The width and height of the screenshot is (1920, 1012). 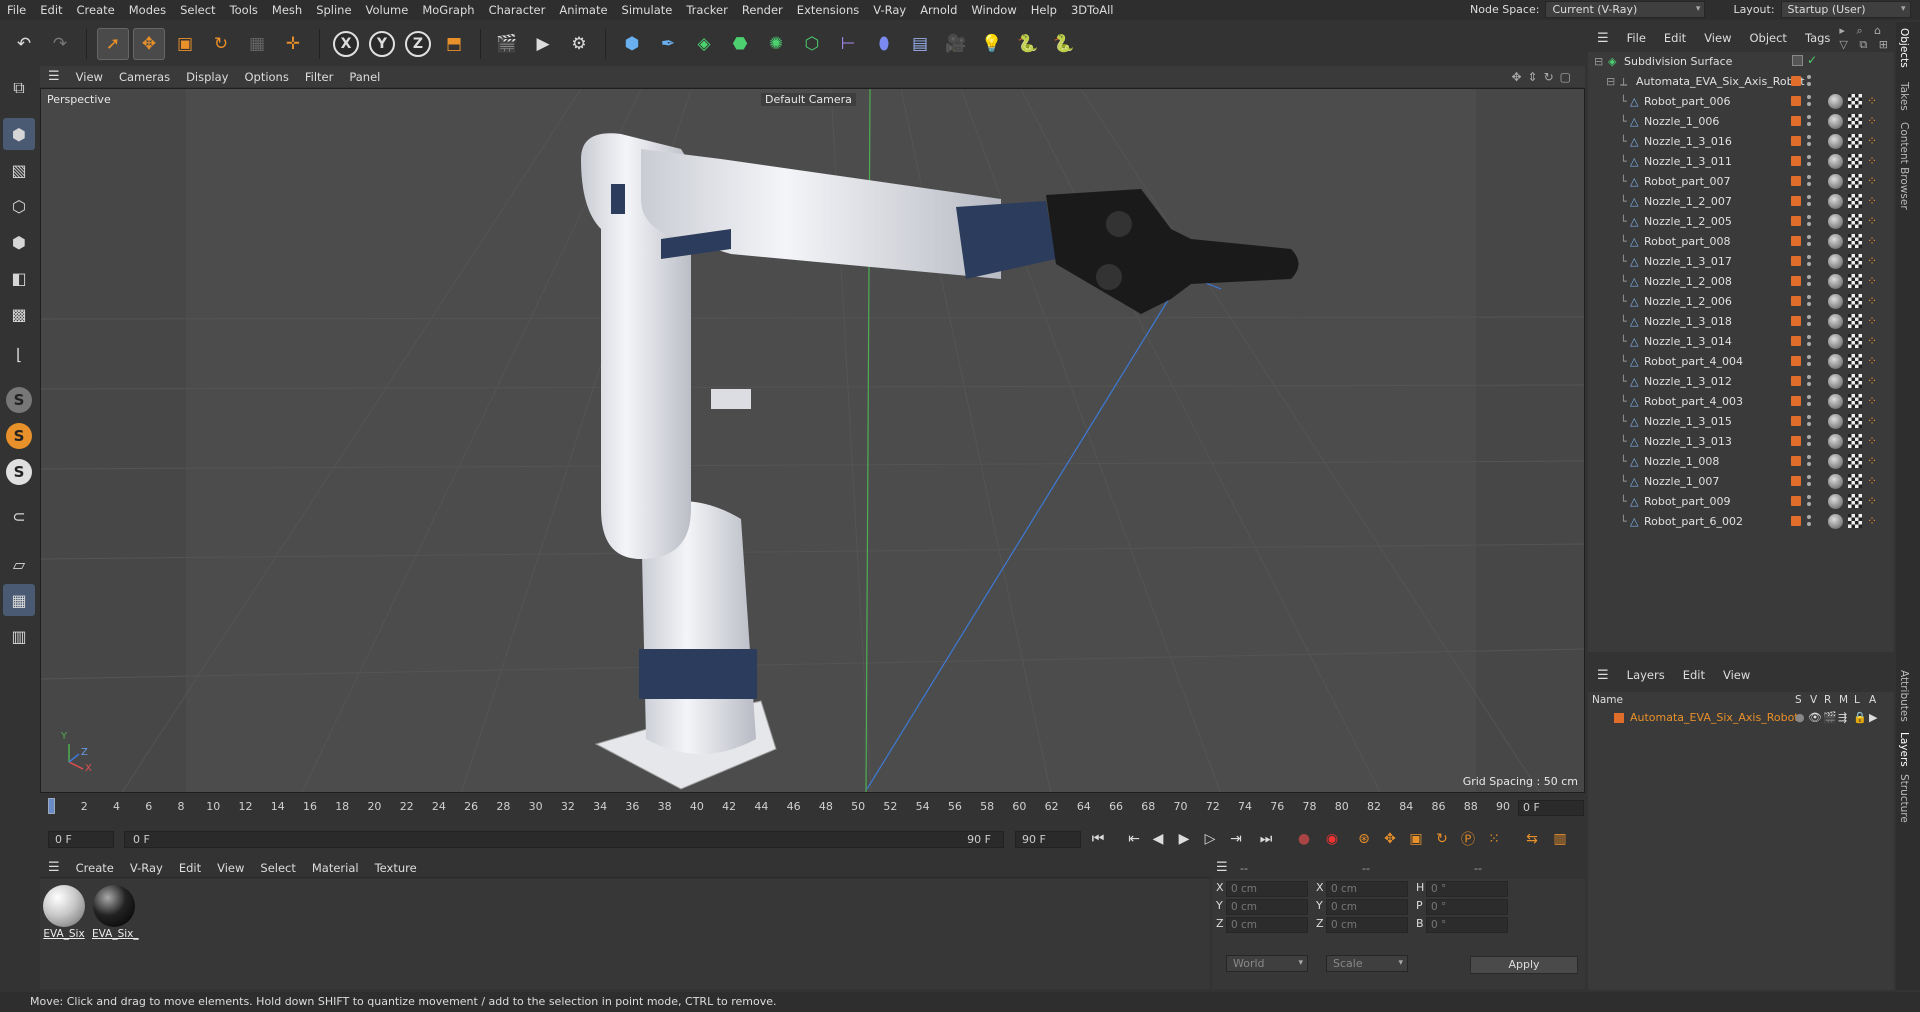 I want to click on material-menu-create: Create, so click(x=95, y=868).